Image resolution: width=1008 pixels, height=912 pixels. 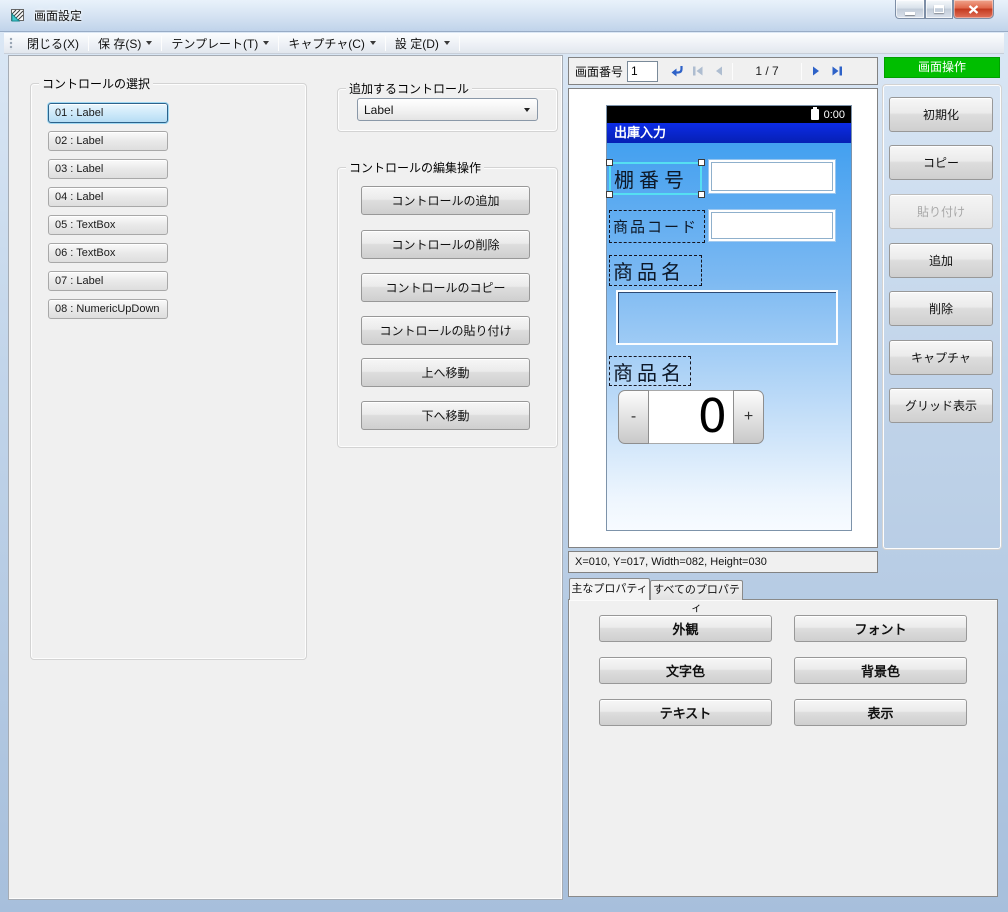 I want to click on next-page-icon, so click(x=815, y=71).